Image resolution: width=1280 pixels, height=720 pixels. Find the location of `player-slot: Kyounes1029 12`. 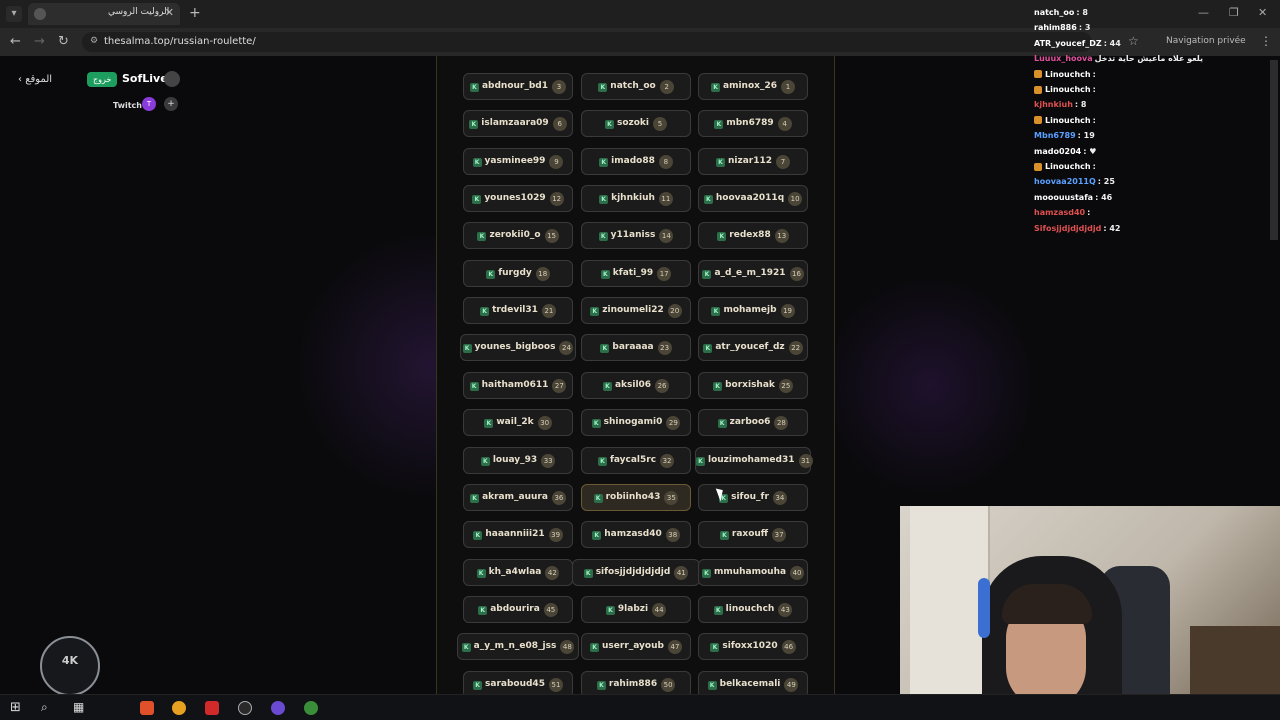

player-slot: Kyounes1029 12 is located at coordinates (518, 199).